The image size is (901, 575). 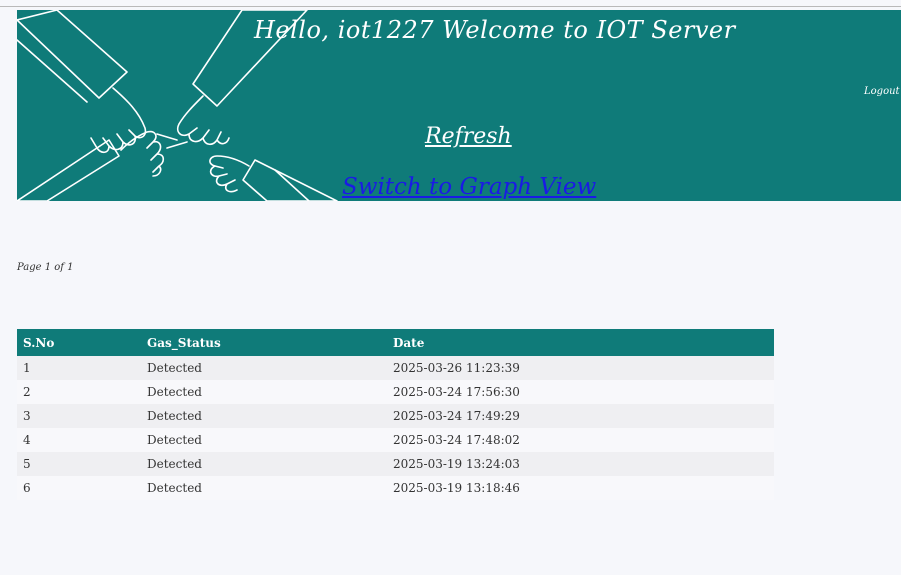 I want to click on table-row: 2 Detected 2025-03-24 17:56:30, so click(x=395, y=392).